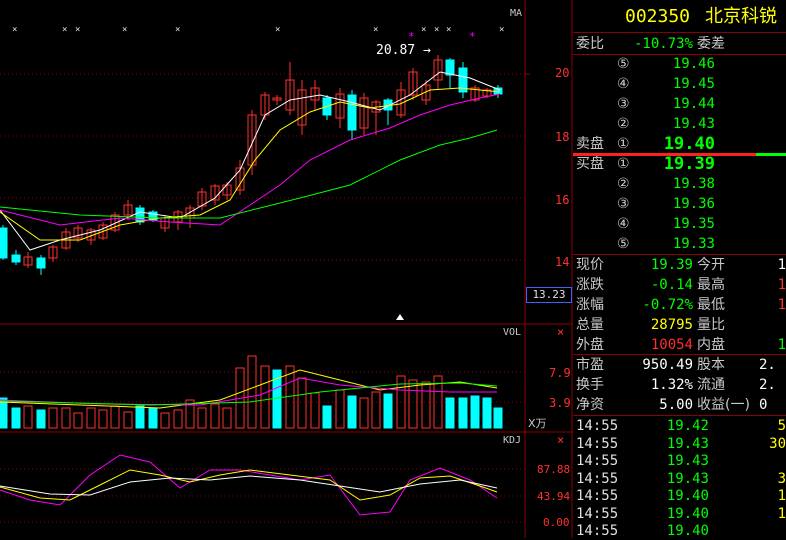 The height and width of the screenshot is (540, 786). I want to click on tick-row: 14:55 19.42 5, so click(679, 426).